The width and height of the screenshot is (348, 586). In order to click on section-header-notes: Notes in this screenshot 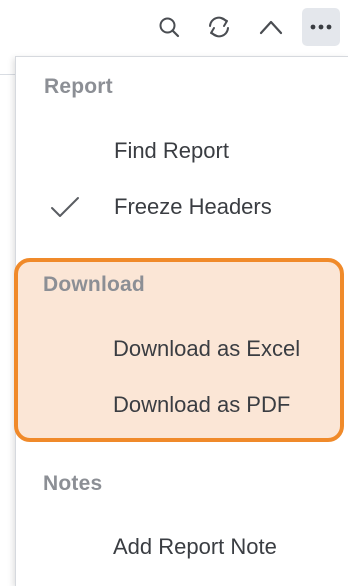, I will do `click(73, 483)`.